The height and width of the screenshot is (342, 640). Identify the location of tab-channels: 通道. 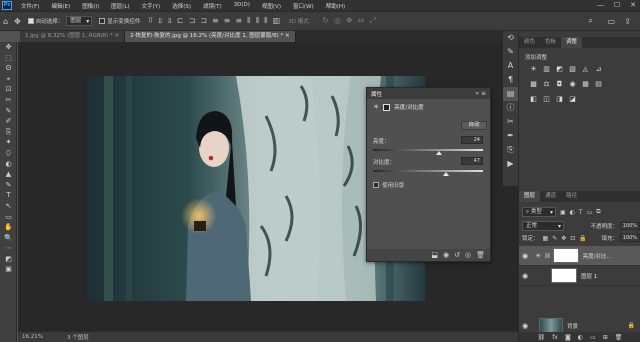
(550, 196).